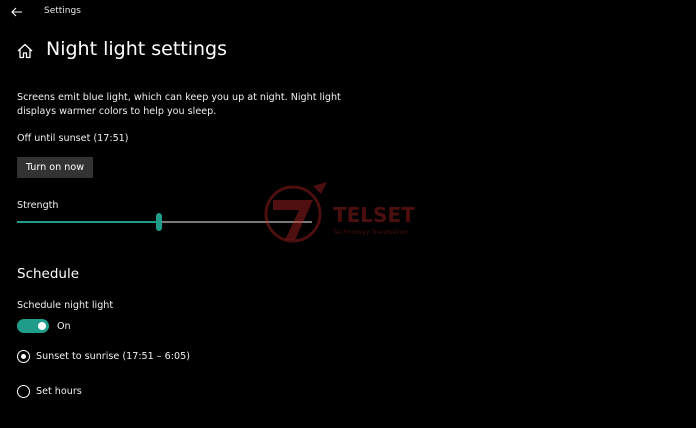 Image resolution: width=696 pixels, height=428 pixels. I want to click on window-title: Settings, so click(62, 11).